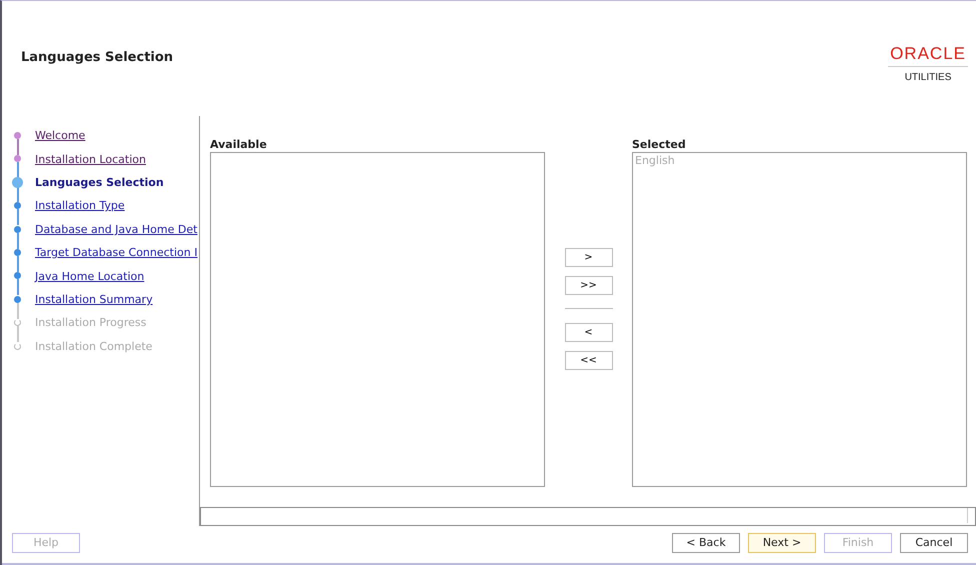 This screenshot has height=565, width=976. What do you see at coordinates (659, 145) in the screenshot?
I see `list-label: Selected` at bounding box center [659, 145].